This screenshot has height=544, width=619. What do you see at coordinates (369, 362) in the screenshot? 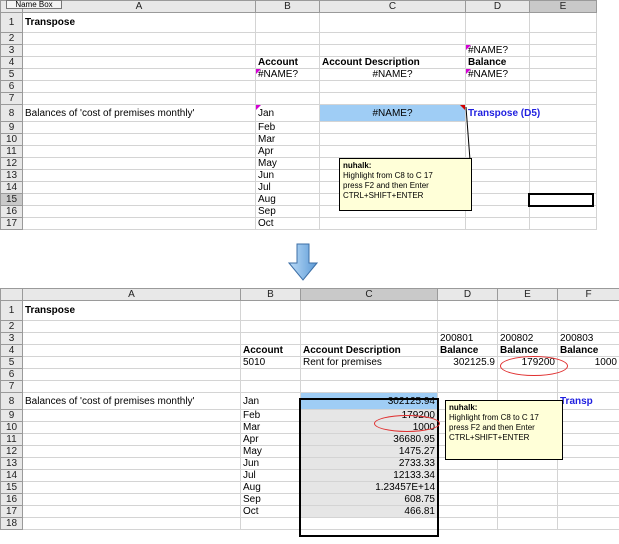
I see `description-cell: Rent for premises` at bounding box center [369, 362].